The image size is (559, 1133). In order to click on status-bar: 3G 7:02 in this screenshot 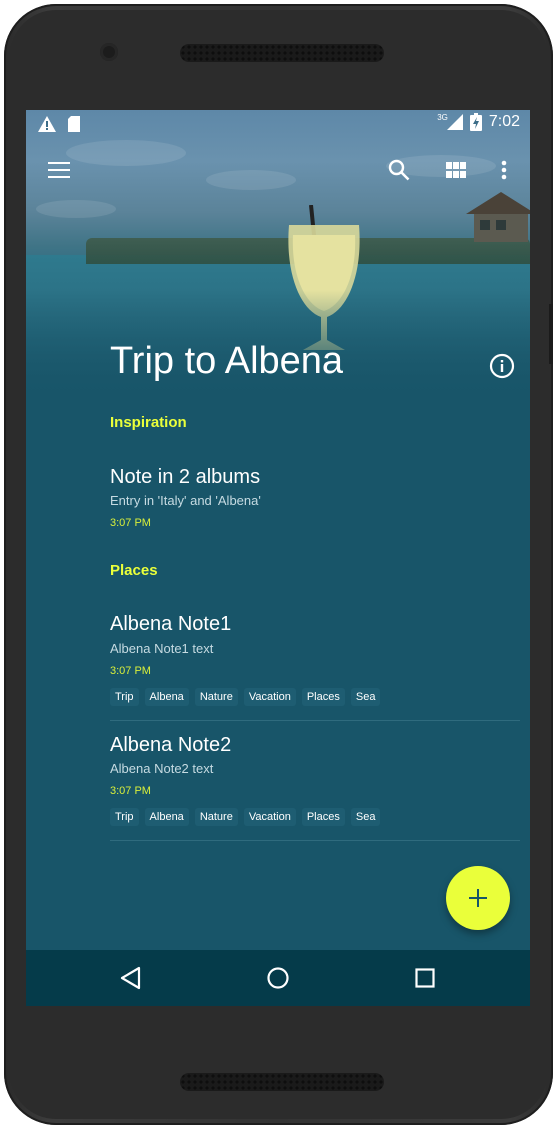, I will do `click(278, 124)`.